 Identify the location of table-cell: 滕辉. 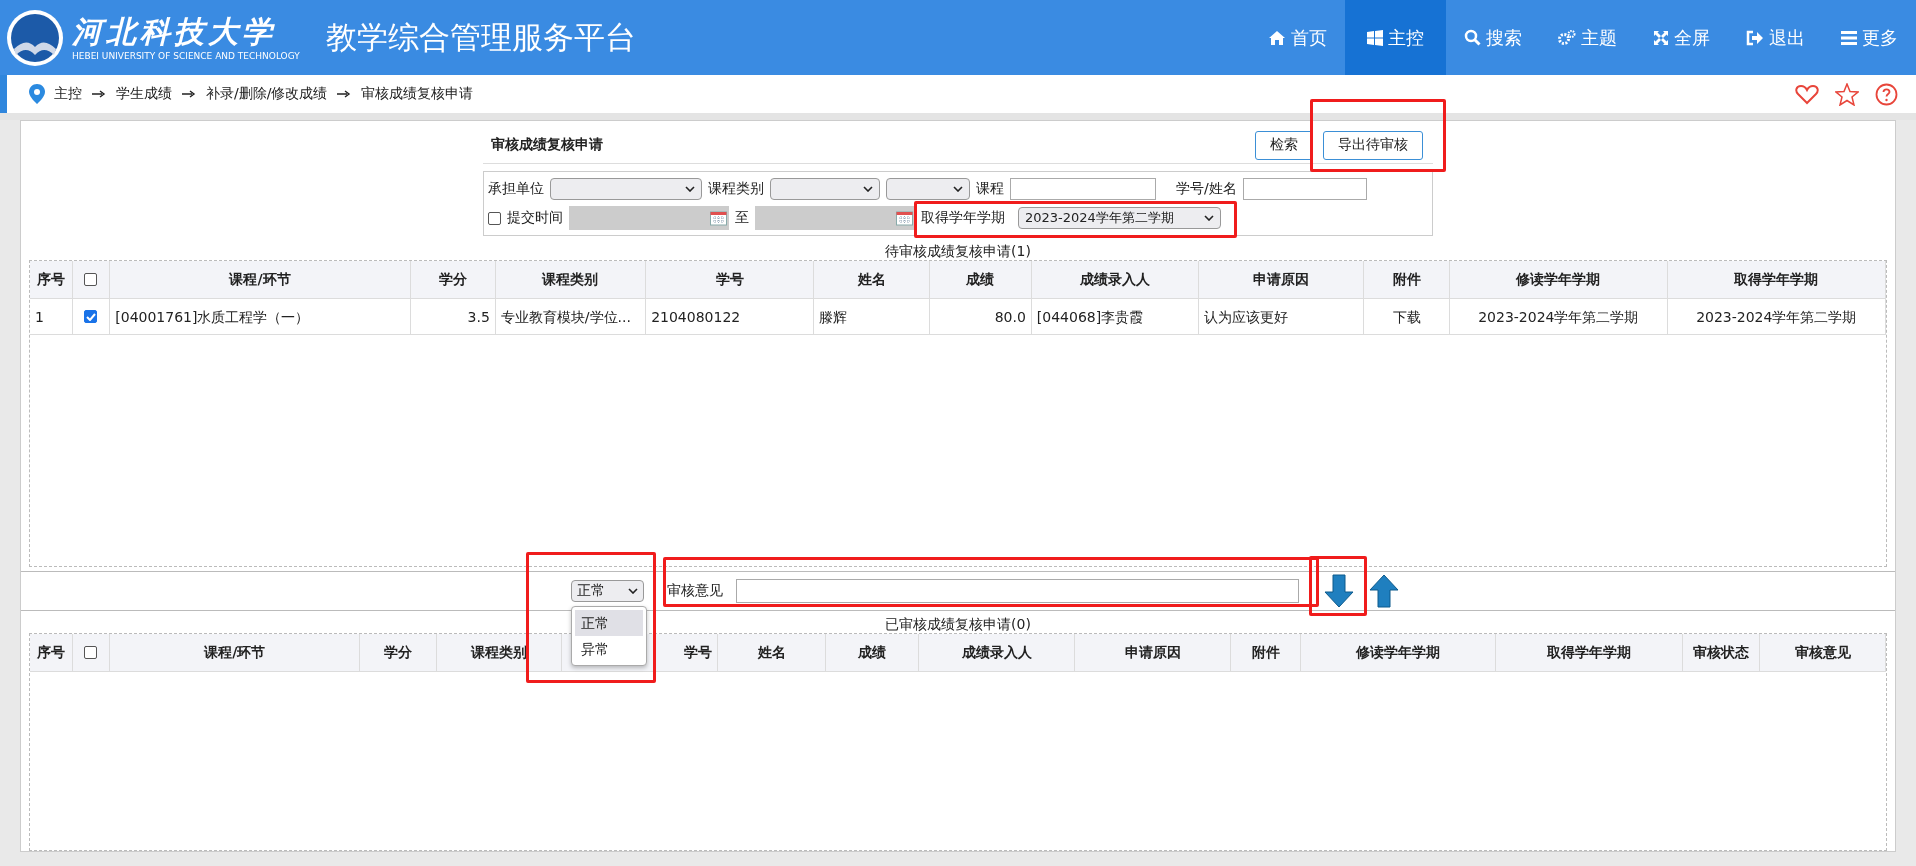
(872, 317).